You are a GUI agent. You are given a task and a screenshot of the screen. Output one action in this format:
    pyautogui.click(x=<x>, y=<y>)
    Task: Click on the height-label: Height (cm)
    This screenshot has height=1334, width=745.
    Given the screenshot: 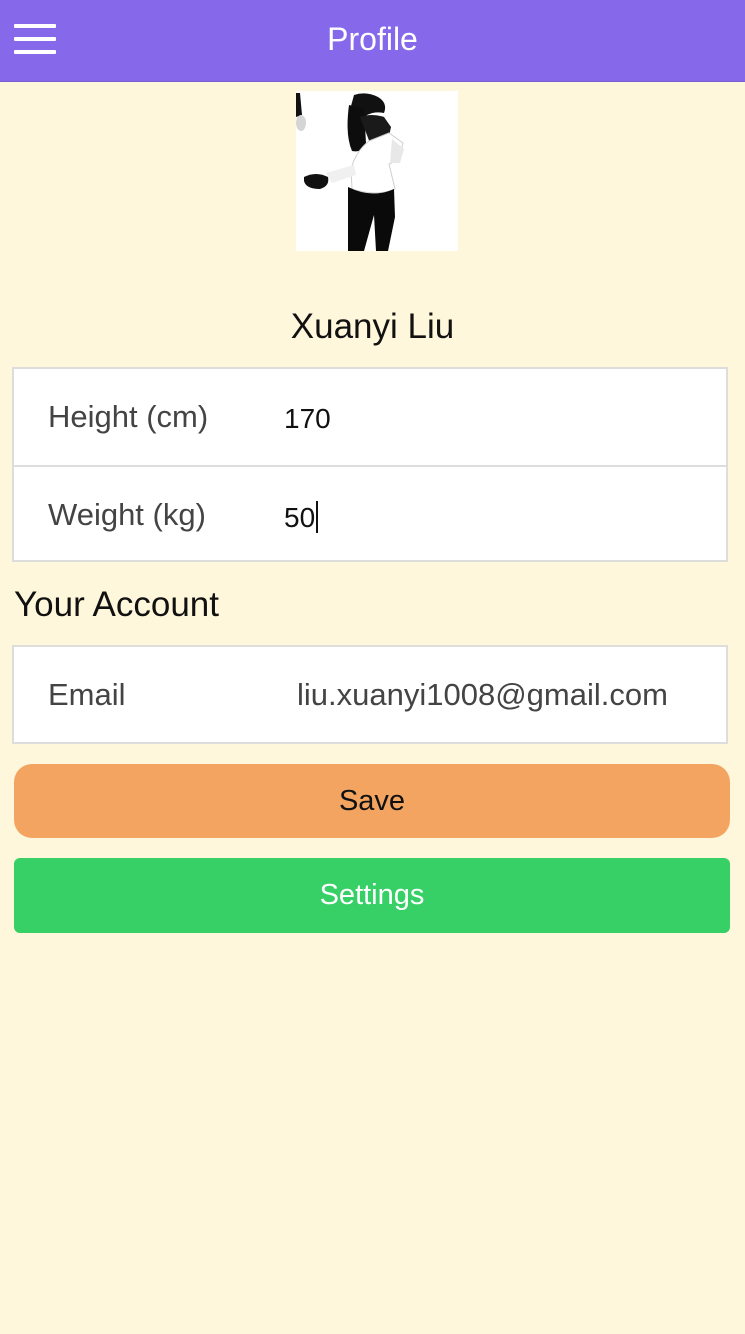 What is the action you would take?
    pyautogui.click(x=128, y=416)
    